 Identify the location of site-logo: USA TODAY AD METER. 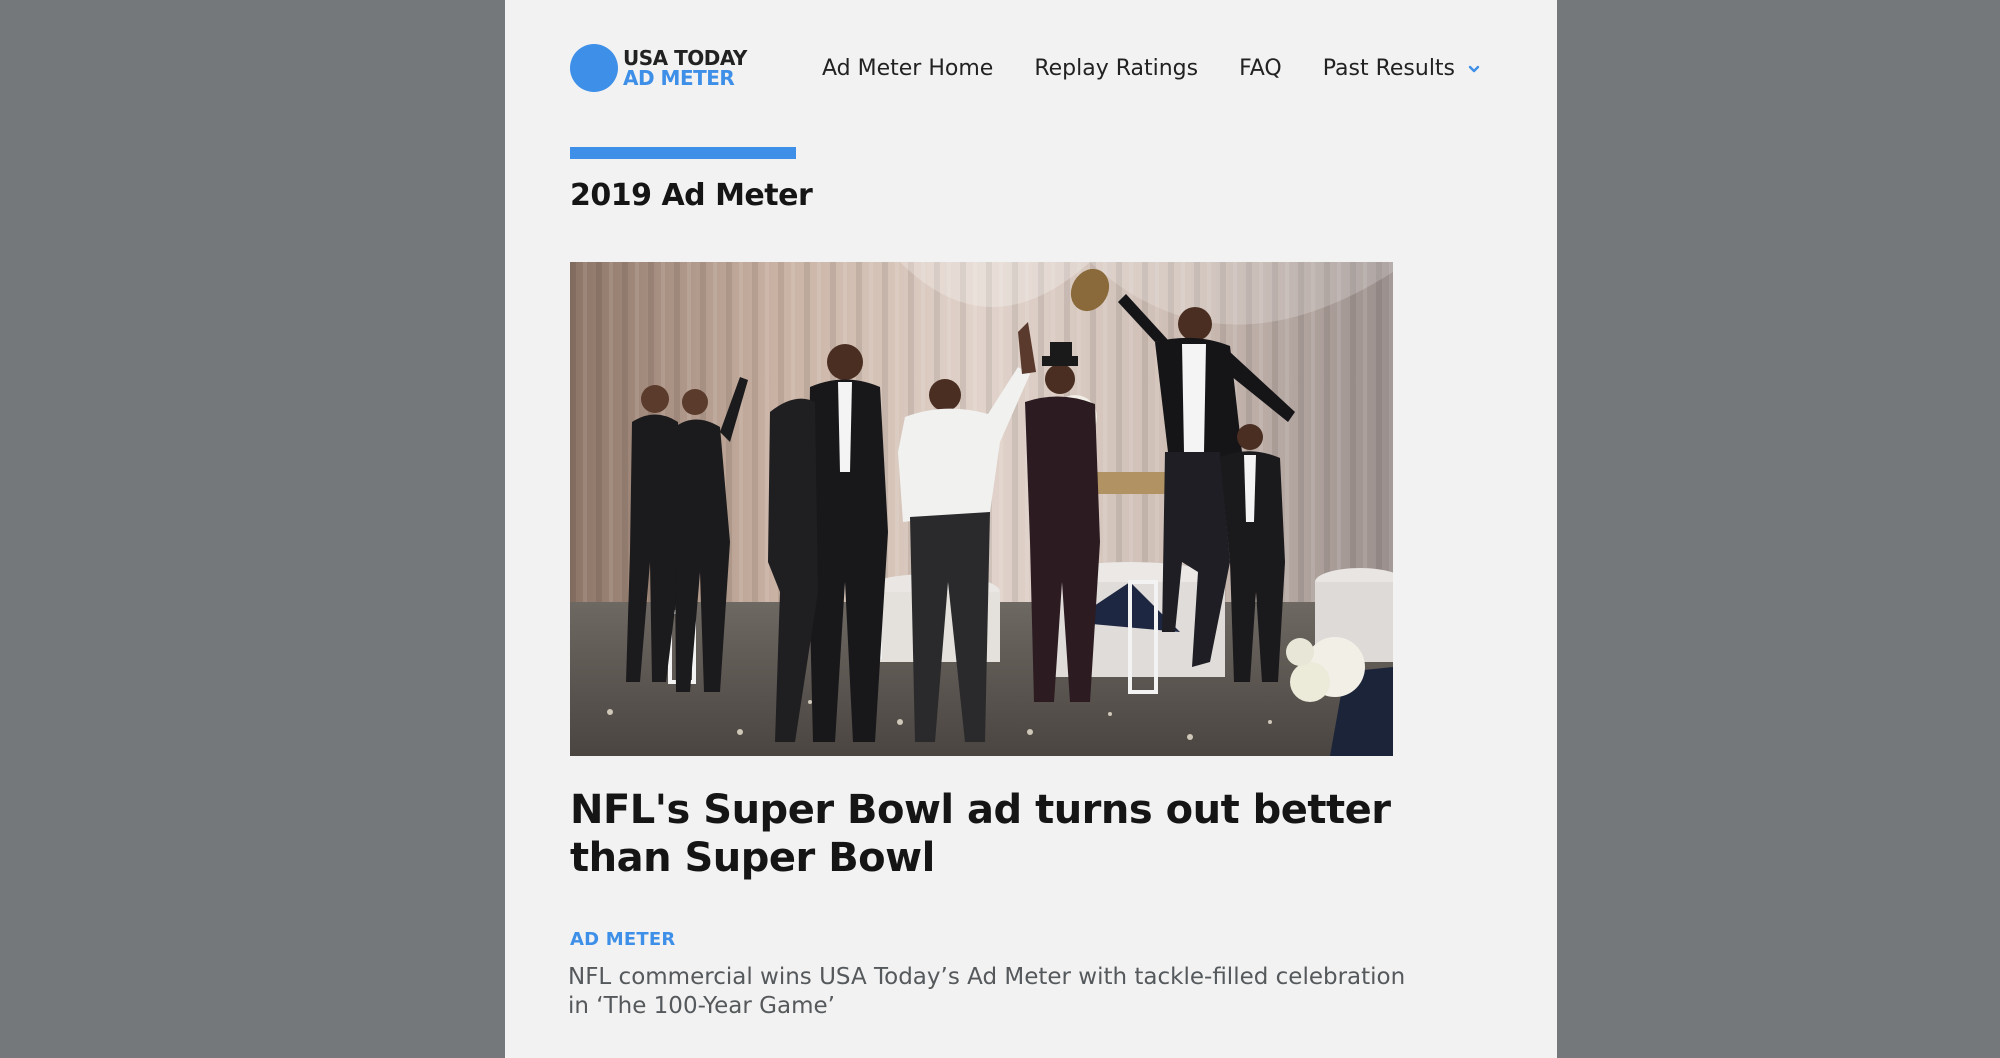
(670, 70).